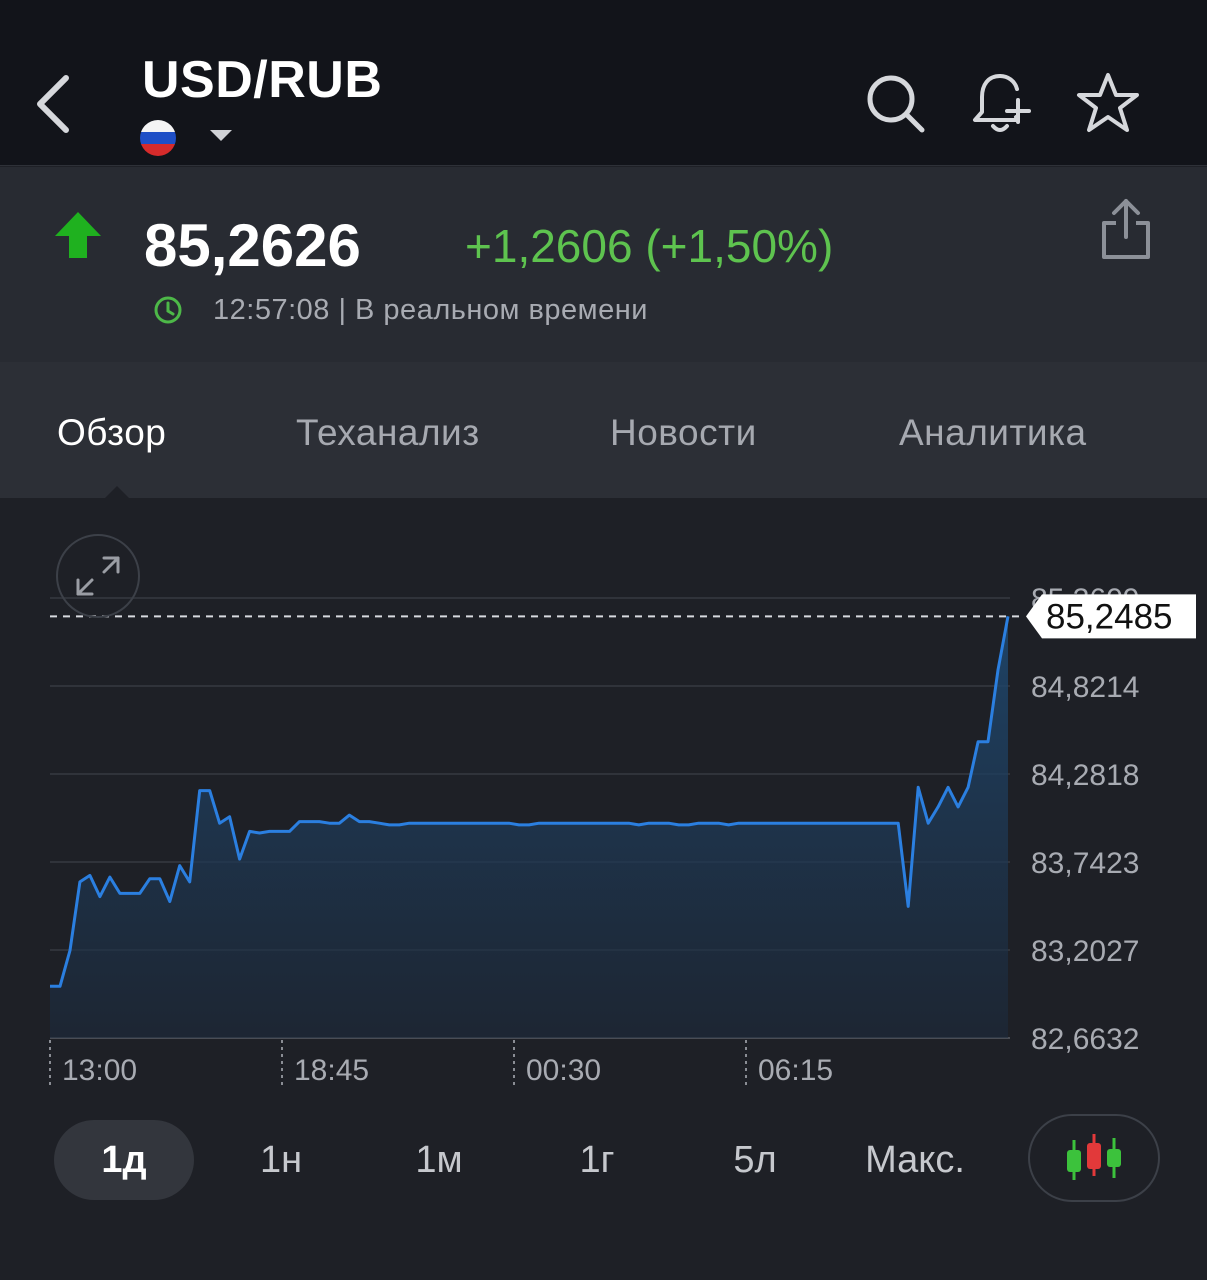  What do you see at coordinates (1085, 951) in the screenshot?
I see `y-axis-tick-label: 83,2027` at bounding box center [1085, 951].